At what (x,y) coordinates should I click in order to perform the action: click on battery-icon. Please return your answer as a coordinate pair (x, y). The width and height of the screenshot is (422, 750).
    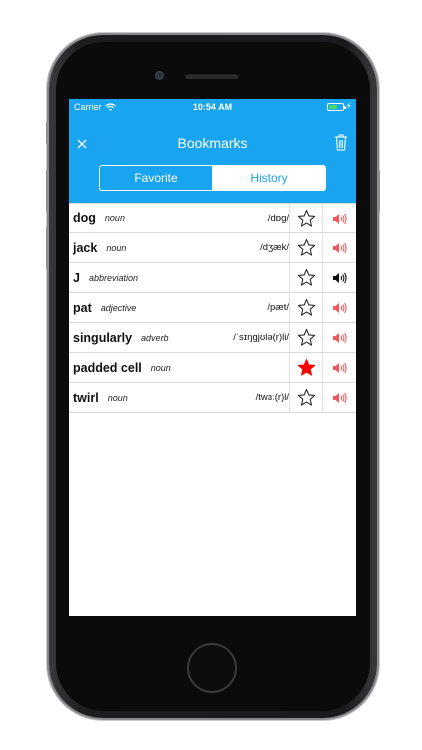
    Looking at the image, I should click on (336, 107).